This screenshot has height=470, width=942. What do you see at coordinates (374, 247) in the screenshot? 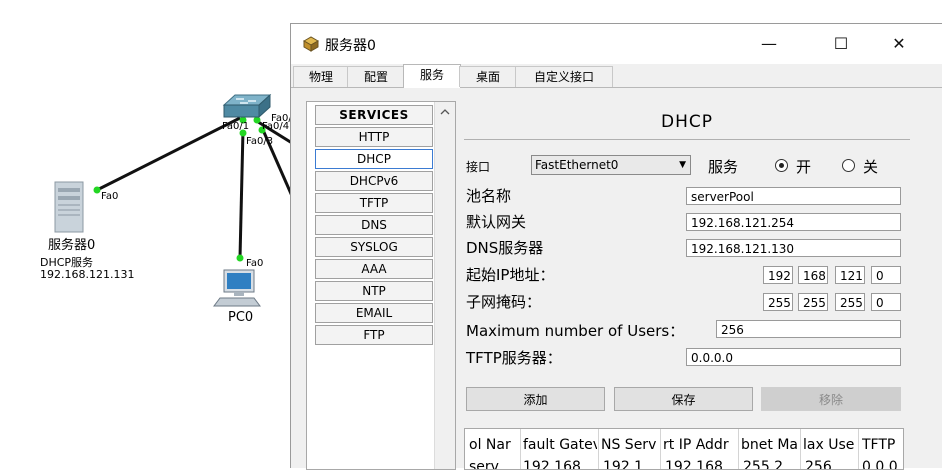
I see `service-item-syslog: SYSLOG` at bounding box center [374, 247].